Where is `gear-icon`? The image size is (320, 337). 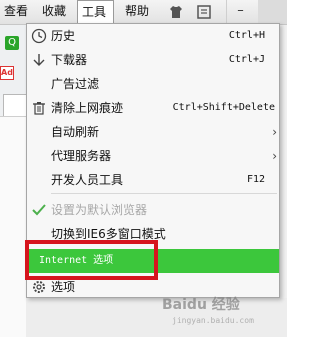 gear-icon is located at coordinates (39, 287).